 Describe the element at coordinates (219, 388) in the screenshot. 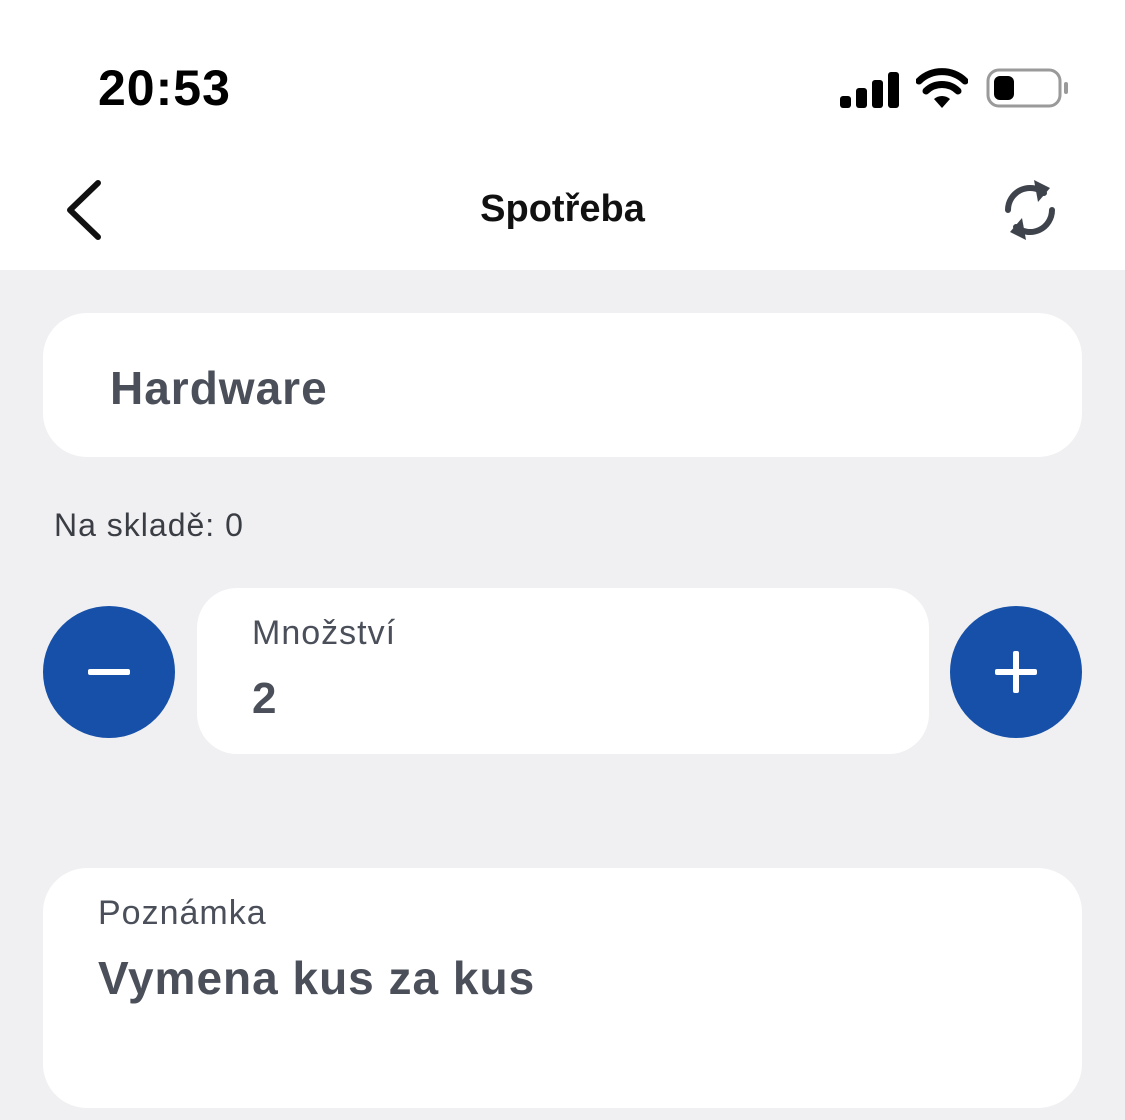

I see `item-name: Hardware` at that location.